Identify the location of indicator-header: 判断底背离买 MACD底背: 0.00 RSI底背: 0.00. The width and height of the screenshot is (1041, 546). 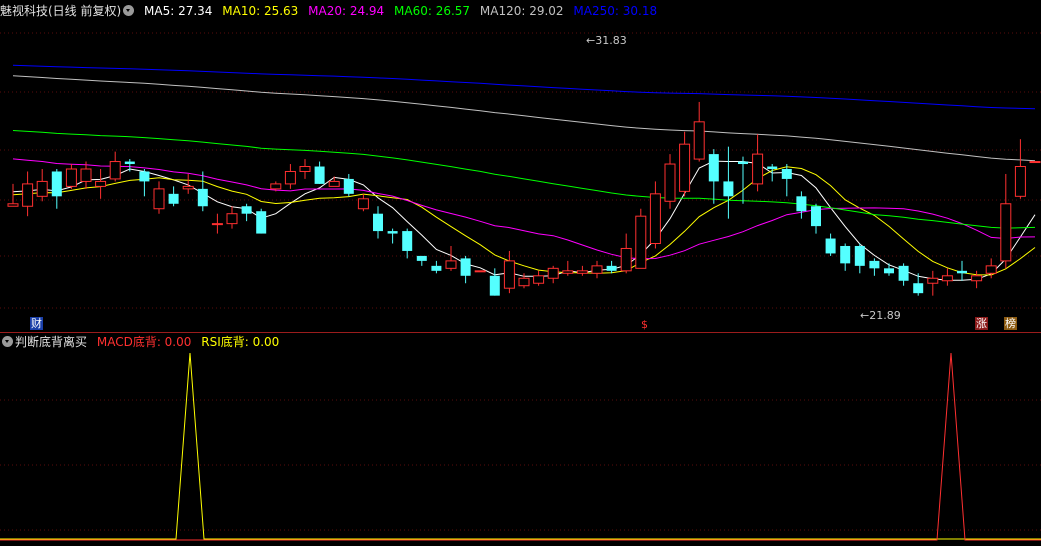
(142, 342).